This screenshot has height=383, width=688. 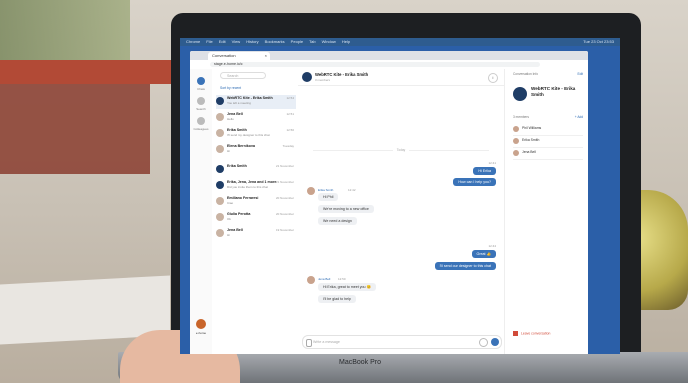 I want to click on group-avatar, so click(x=307, y=77).